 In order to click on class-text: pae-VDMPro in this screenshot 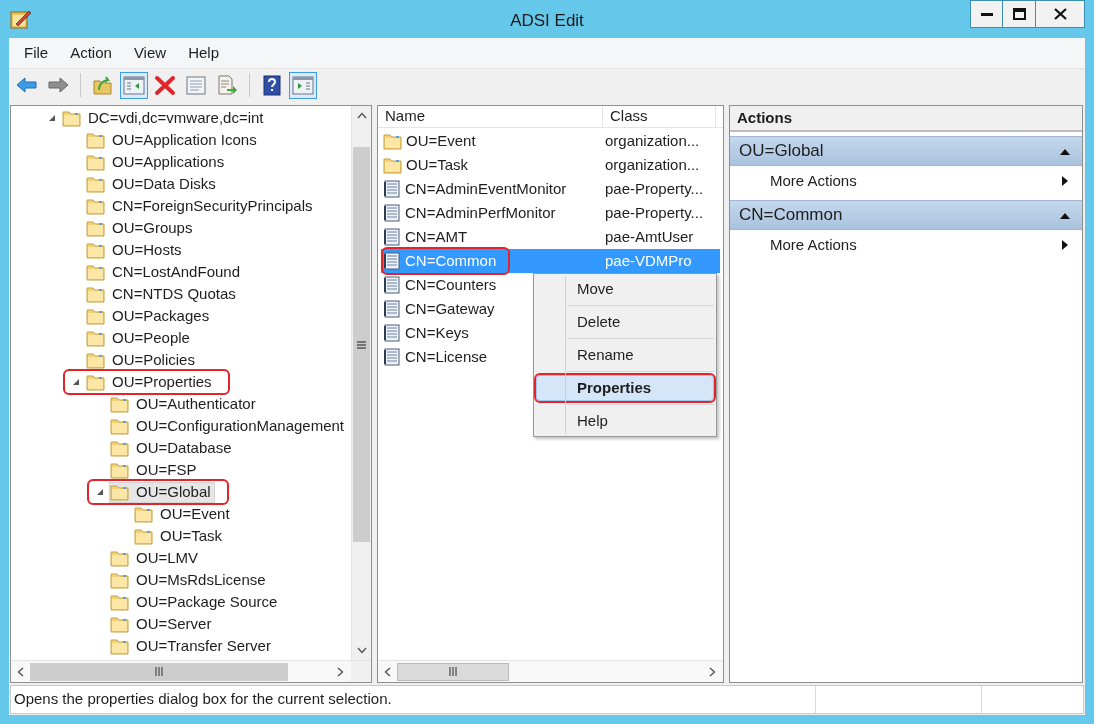, I will do `click(648, 260)`.